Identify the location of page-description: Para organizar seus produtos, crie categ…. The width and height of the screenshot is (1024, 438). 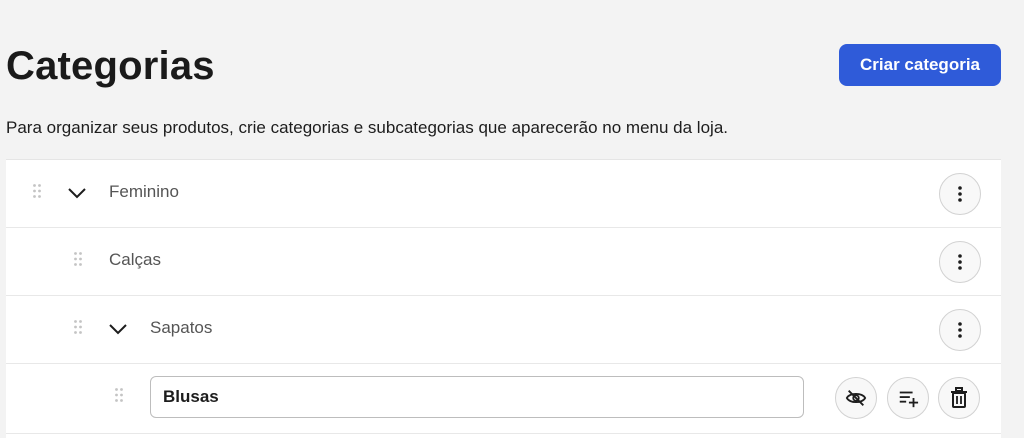
(367, 127).